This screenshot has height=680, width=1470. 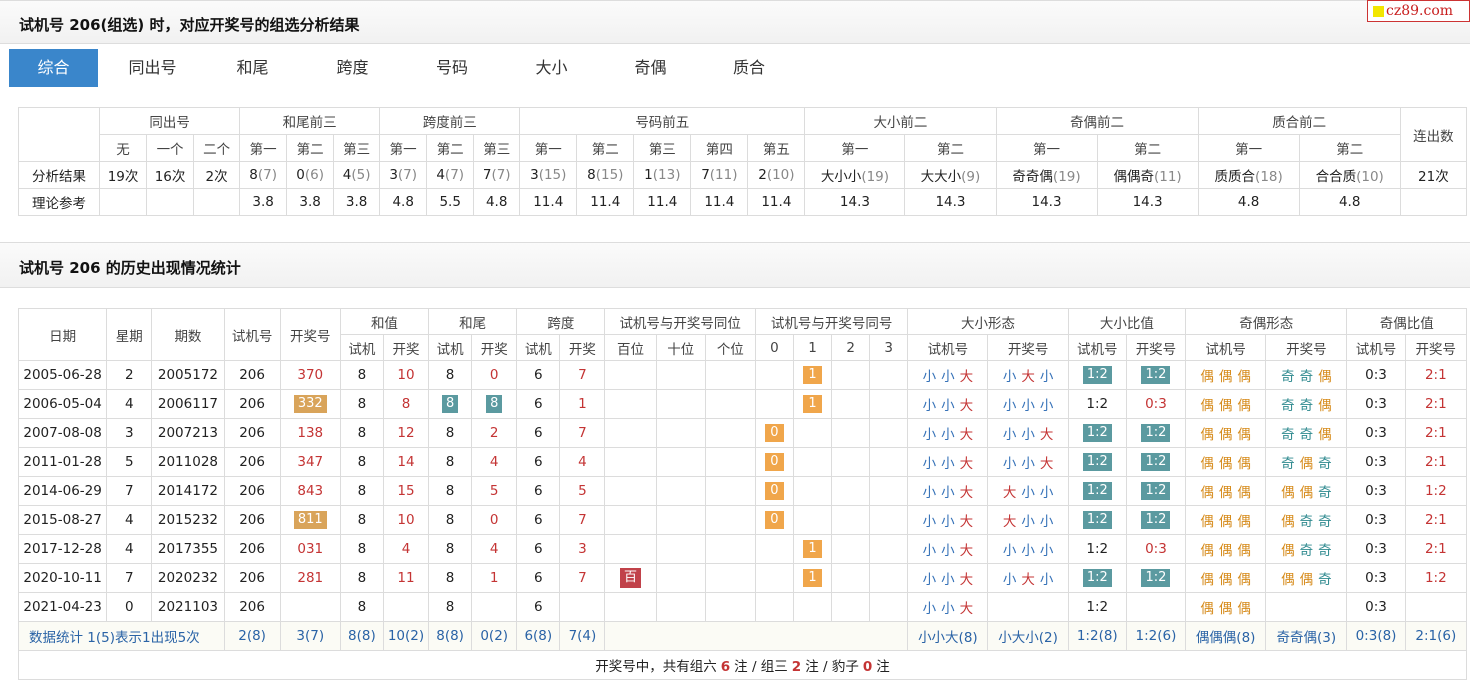 I want to click on result-cell: 19次, so click(x=123, y=175).